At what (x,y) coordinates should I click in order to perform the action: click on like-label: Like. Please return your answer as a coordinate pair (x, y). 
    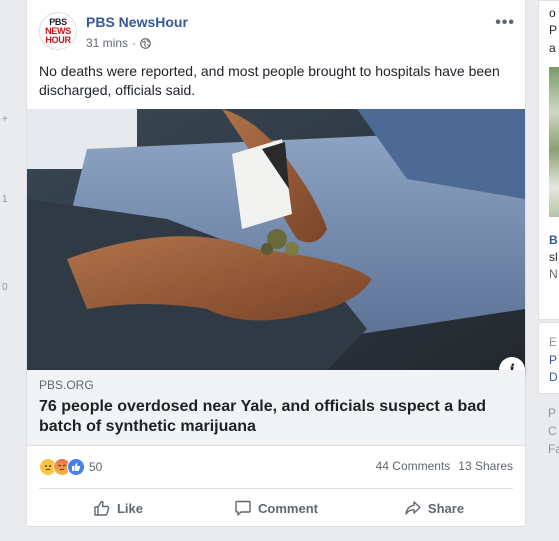
    Looking at the image, I should click on (129, 508).